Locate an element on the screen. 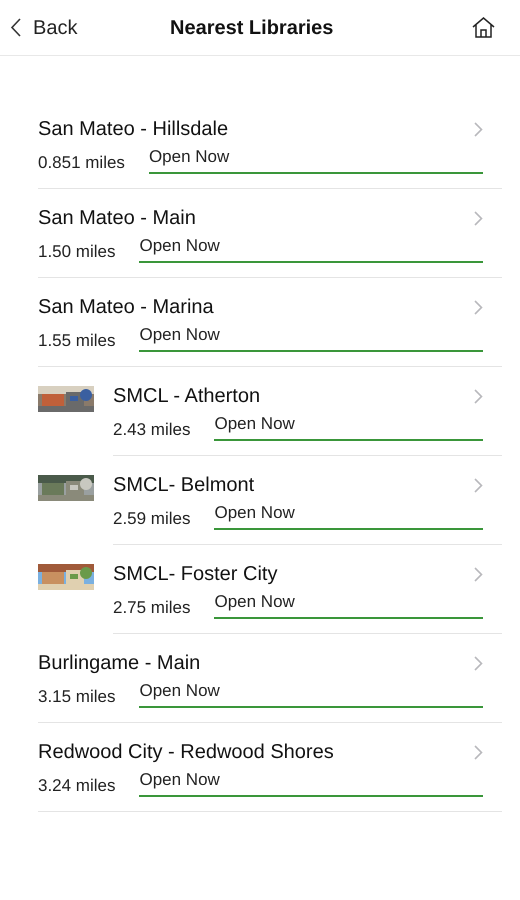 Image resolution: width=520 pixels, height=900 pixels. library-name: San Mateo - Marina is located at coordinates (126, 307).